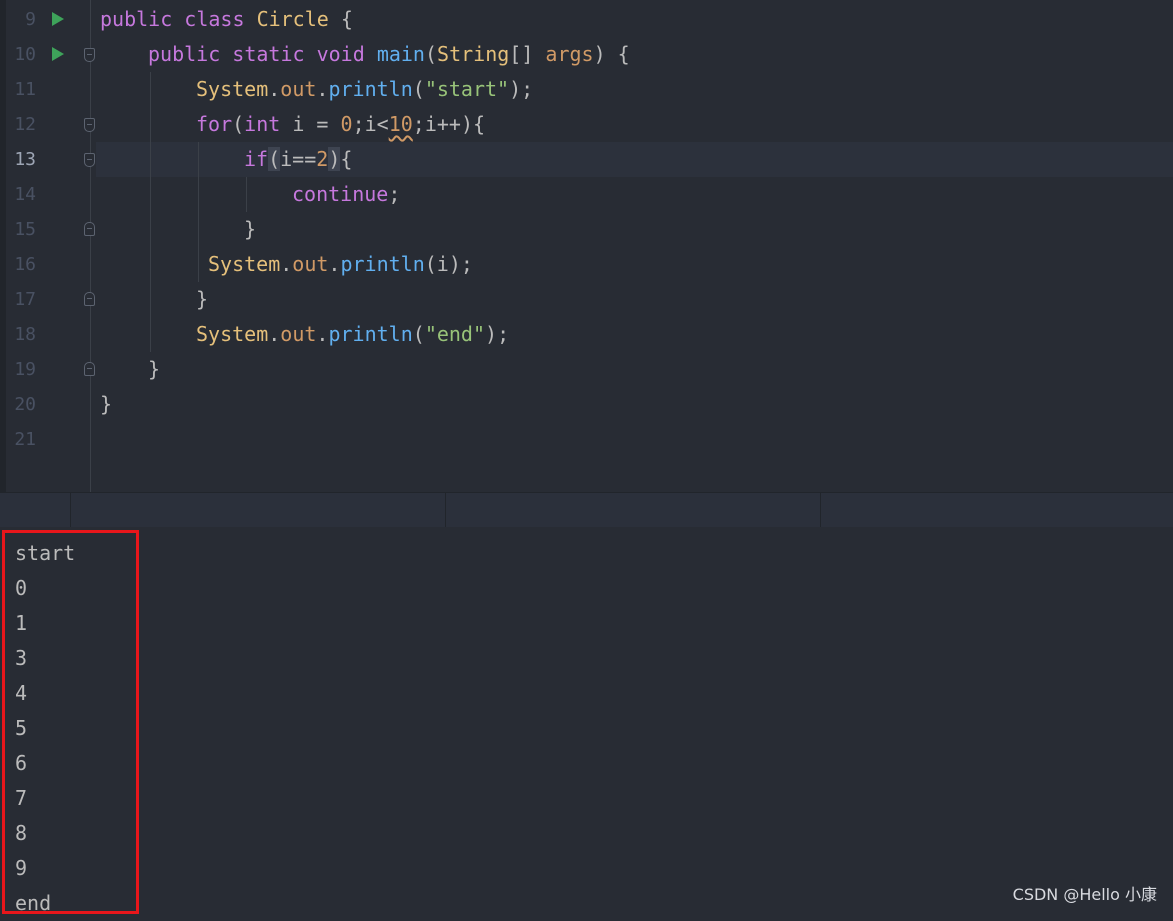  I want to click on line-number: 11, so click(25, 89).